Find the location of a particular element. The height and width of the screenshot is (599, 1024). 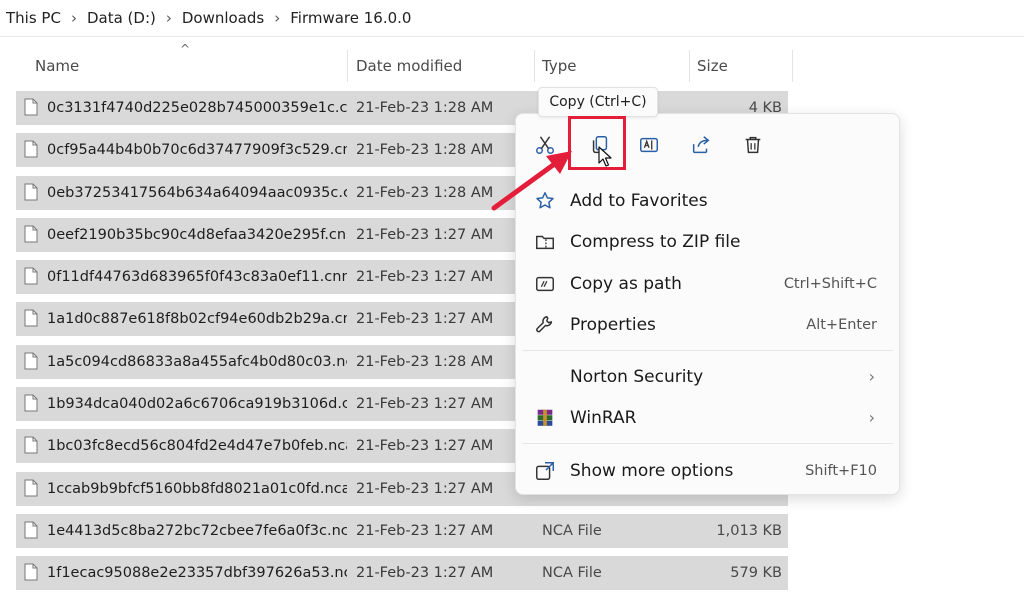

file-name: 1a5c094cd86833a8a455afc4b0d80c03.nca is located at coordinates (197, 361).